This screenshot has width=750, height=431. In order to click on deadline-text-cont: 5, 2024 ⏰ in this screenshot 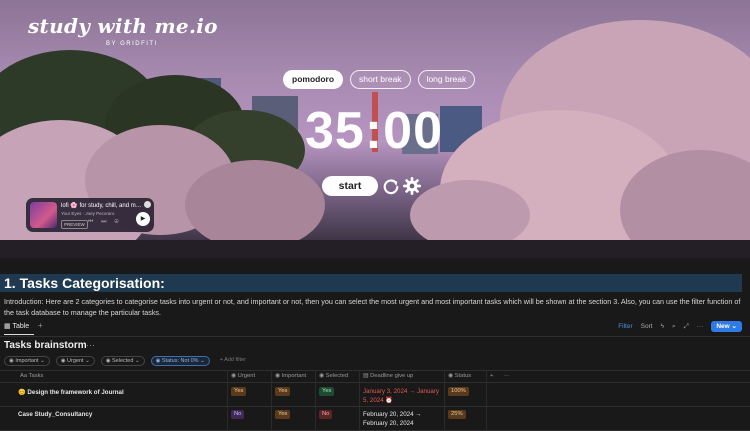, I will do `click(378, 400)`.